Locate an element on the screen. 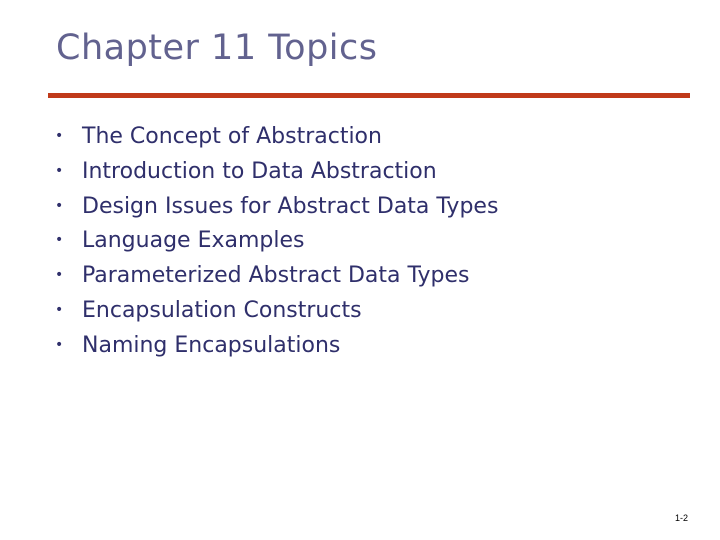  list-item: • Design Issues for Abstract Data Types is located at coordinates (276, 211).